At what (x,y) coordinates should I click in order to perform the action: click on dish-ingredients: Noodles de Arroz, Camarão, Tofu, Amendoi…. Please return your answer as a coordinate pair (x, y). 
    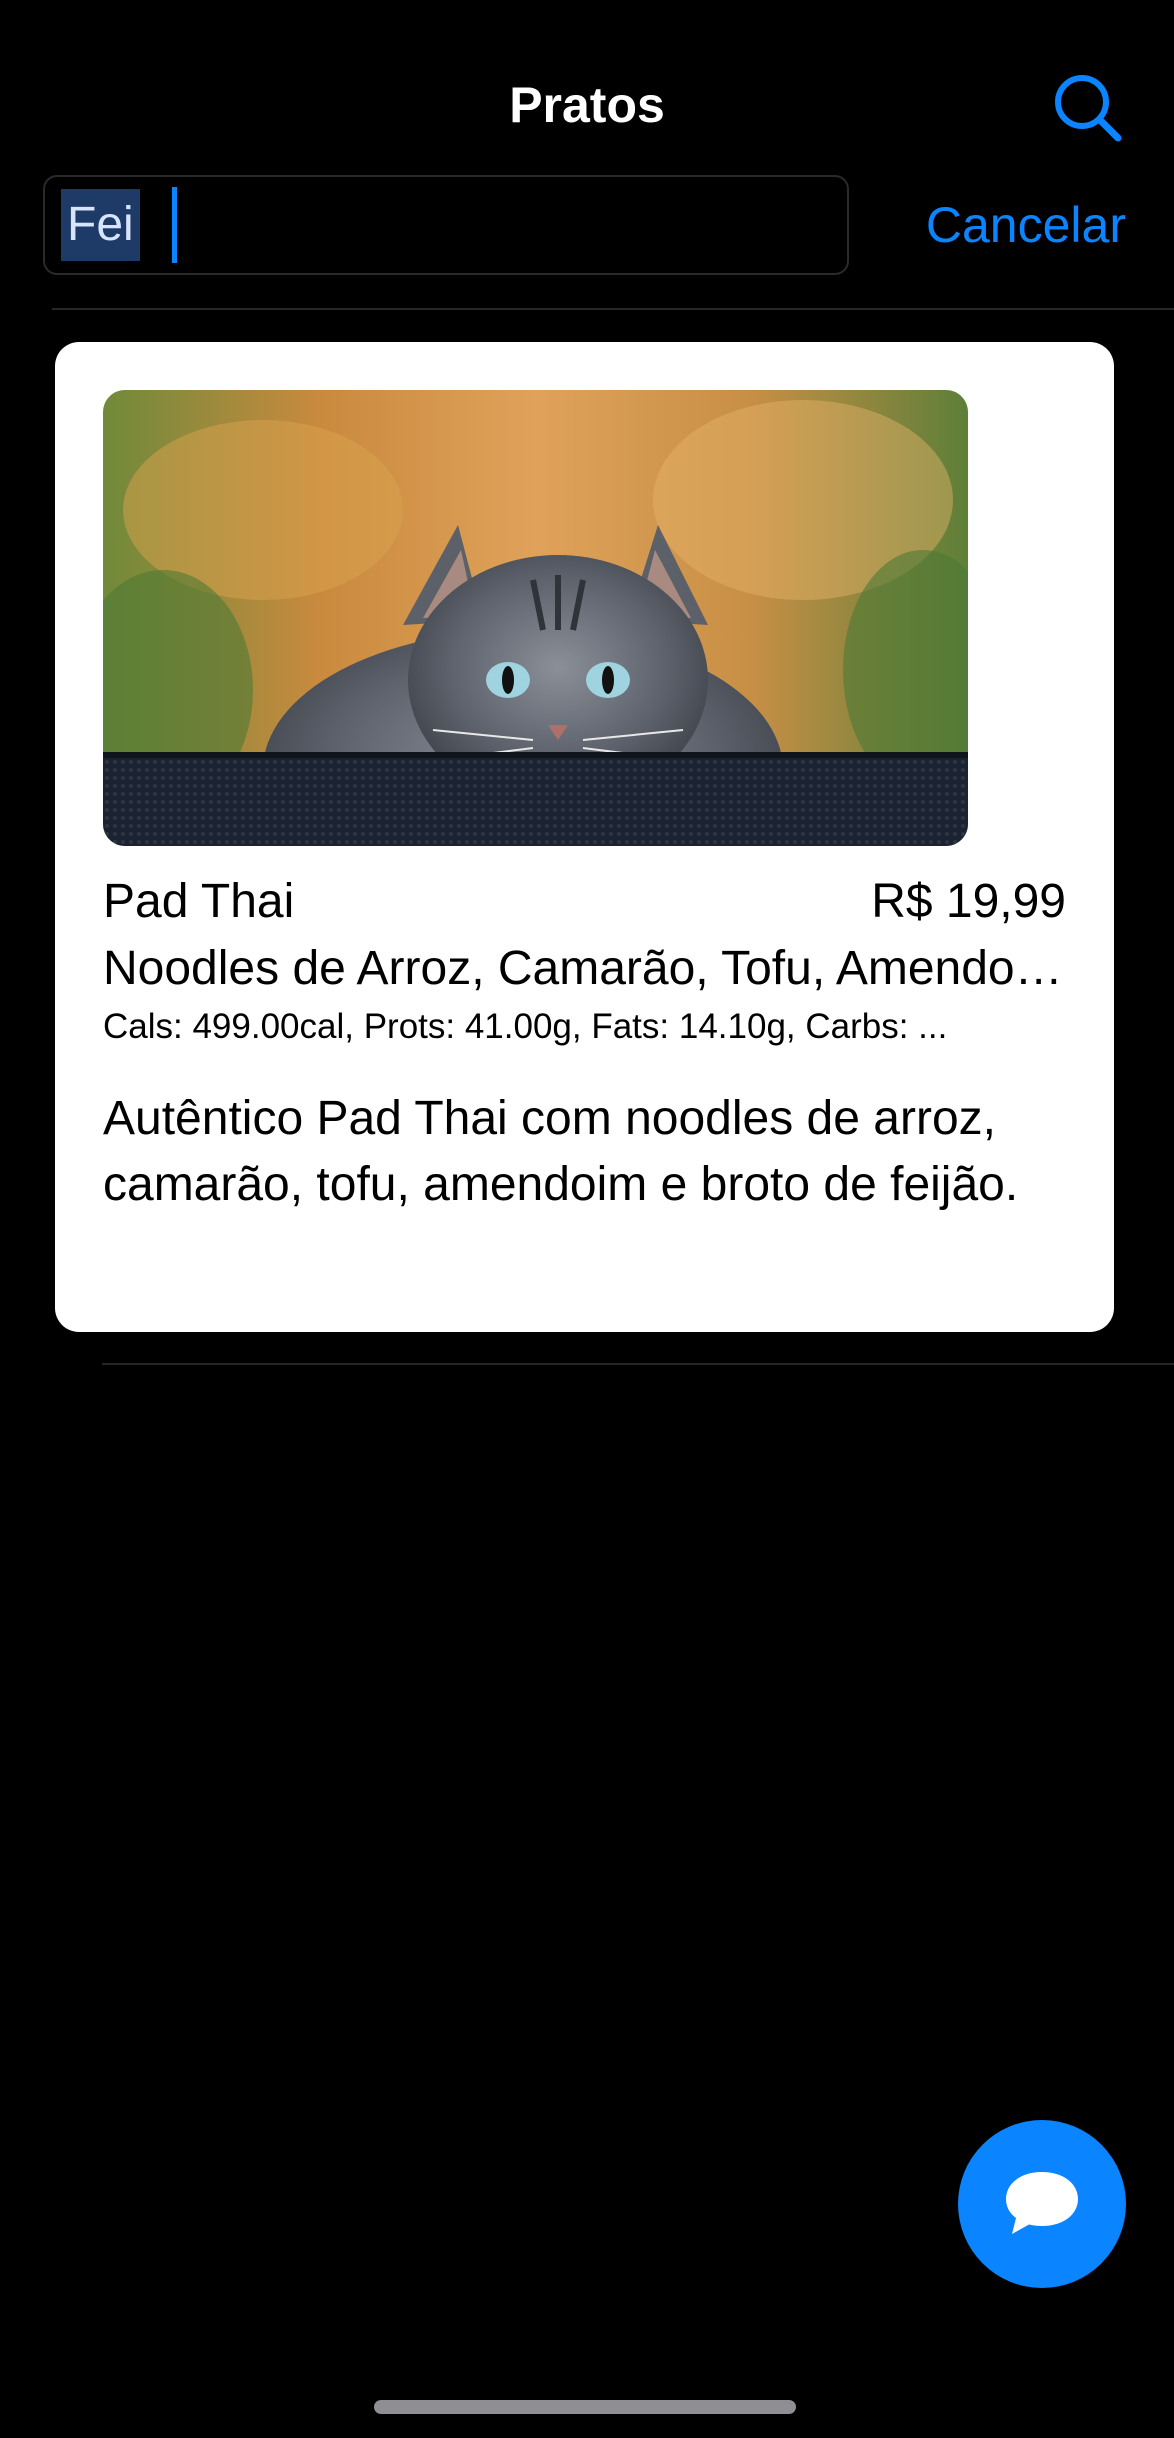
    Looking at the image, I should click on (585, 968).